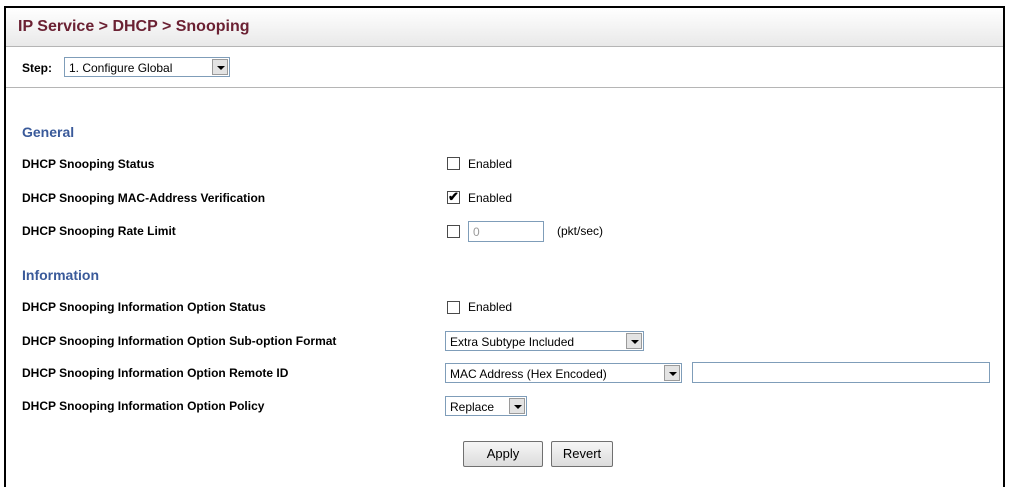  I want to click on checkmark-icon: ✔, so click(453, 196).